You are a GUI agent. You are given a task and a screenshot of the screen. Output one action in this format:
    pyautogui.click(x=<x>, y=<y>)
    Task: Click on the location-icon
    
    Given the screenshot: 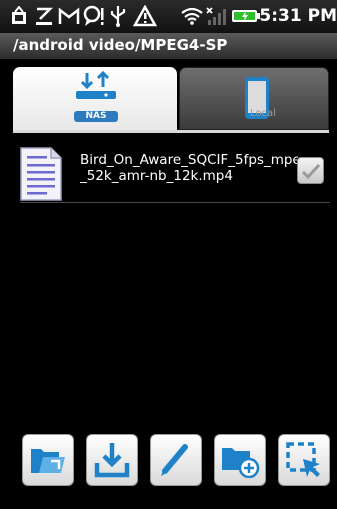 What is the action you would take?
    pyautogui.click(x=94, y=16)
    